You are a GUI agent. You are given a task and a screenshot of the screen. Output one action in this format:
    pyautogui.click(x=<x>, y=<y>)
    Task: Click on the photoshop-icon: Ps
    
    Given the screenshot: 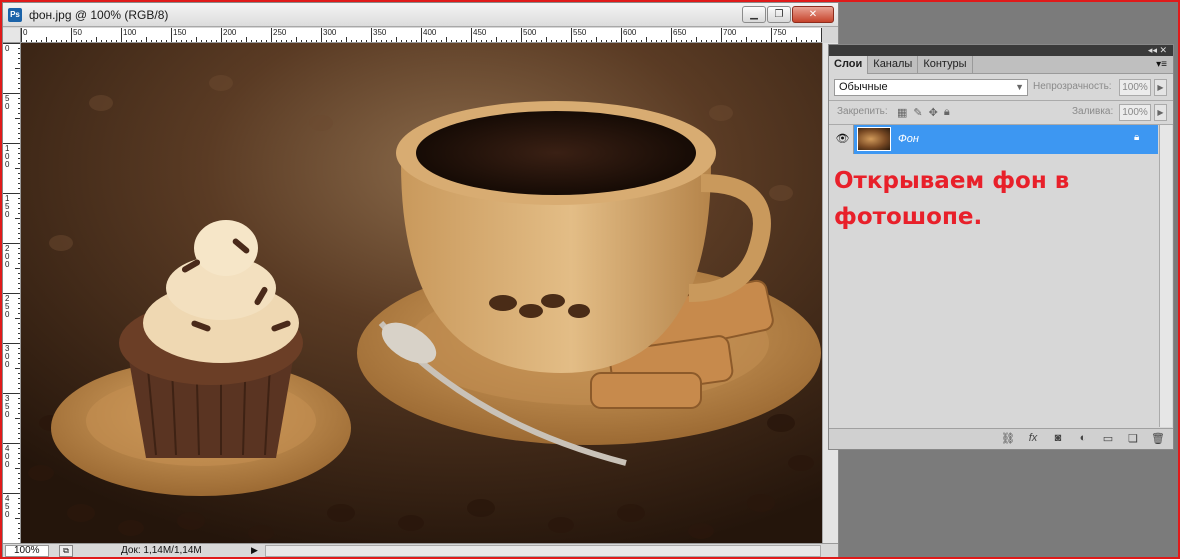 What is the action you would take?
    pyautogui.click(x=15, y=15)
    